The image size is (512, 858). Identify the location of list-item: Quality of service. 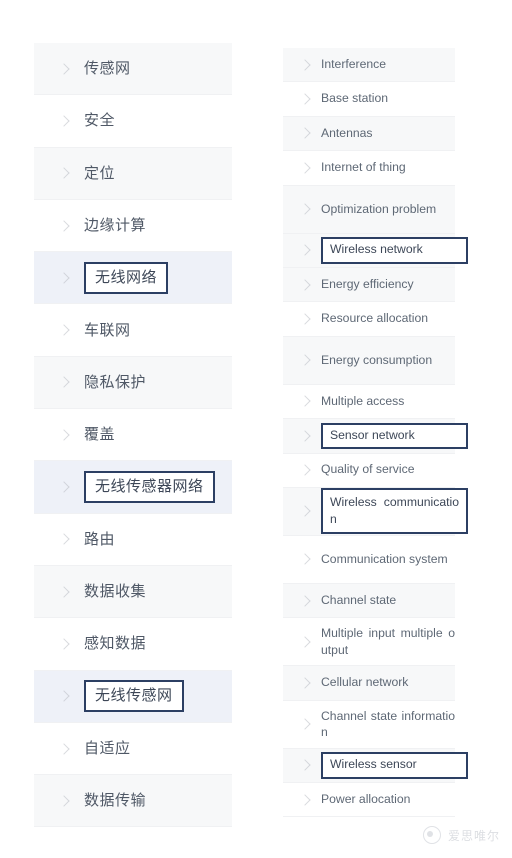
(369, 470).